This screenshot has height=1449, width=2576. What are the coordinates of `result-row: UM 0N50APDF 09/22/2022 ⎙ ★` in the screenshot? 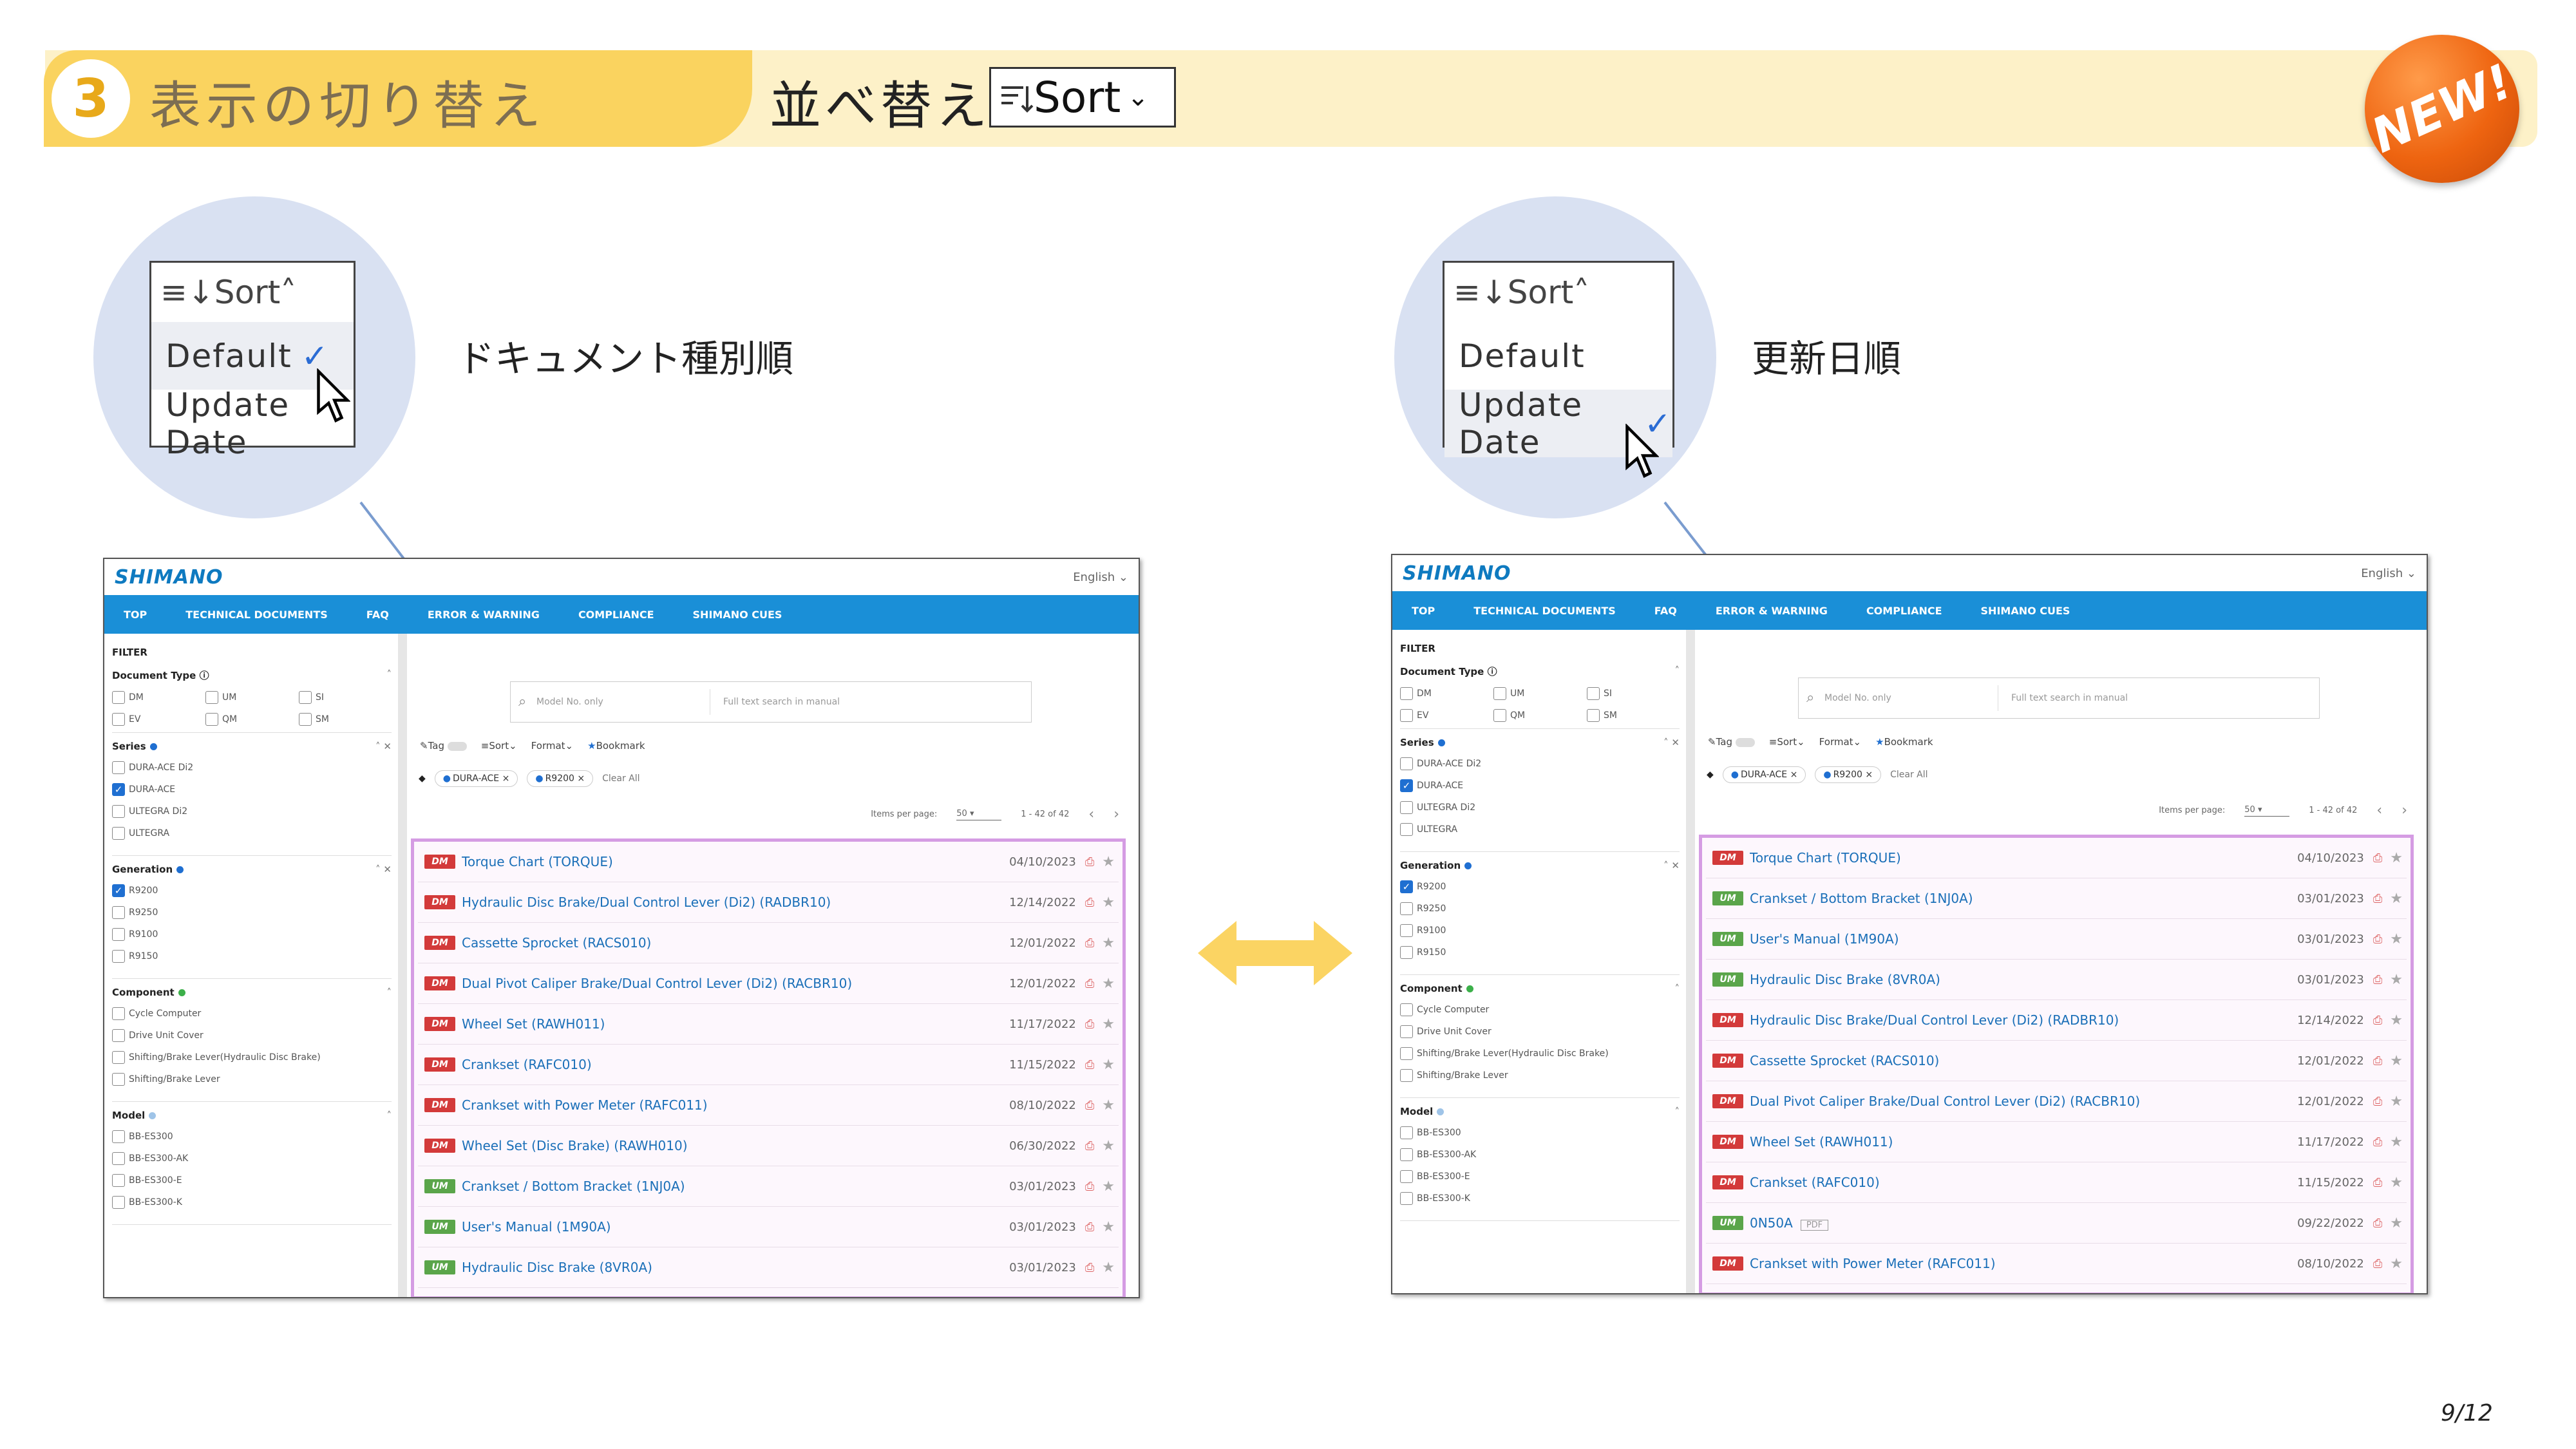 It's located at (2056, 1223).